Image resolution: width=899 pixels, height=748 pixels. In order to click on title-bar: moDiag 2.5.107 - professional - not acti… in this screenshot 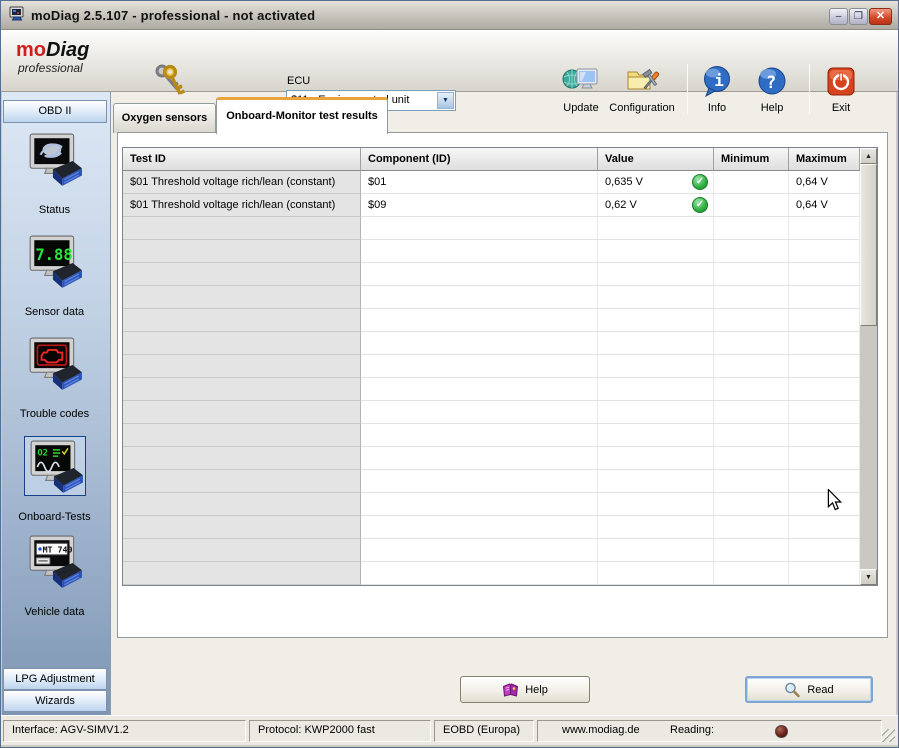, I will do `click(449, 15)`.